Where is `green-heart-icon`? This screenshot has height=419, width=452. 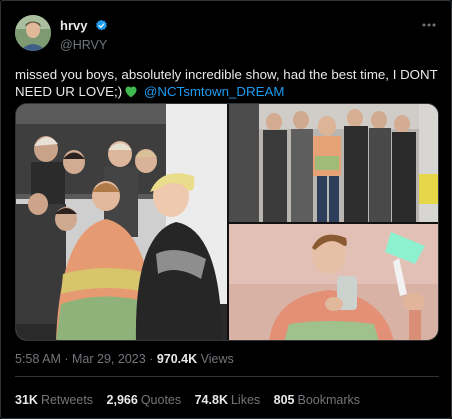 green-heart-icon is located at coordinates (131, 93).